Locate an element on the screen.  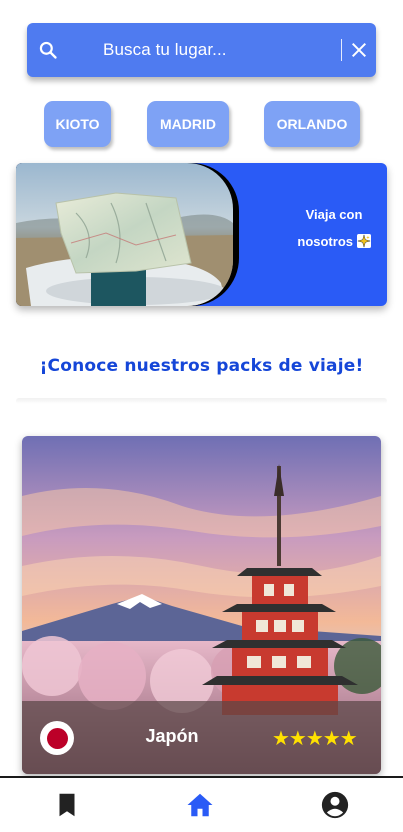
city-chip-kioto: KIOTO is located at coordinates (77, 124).